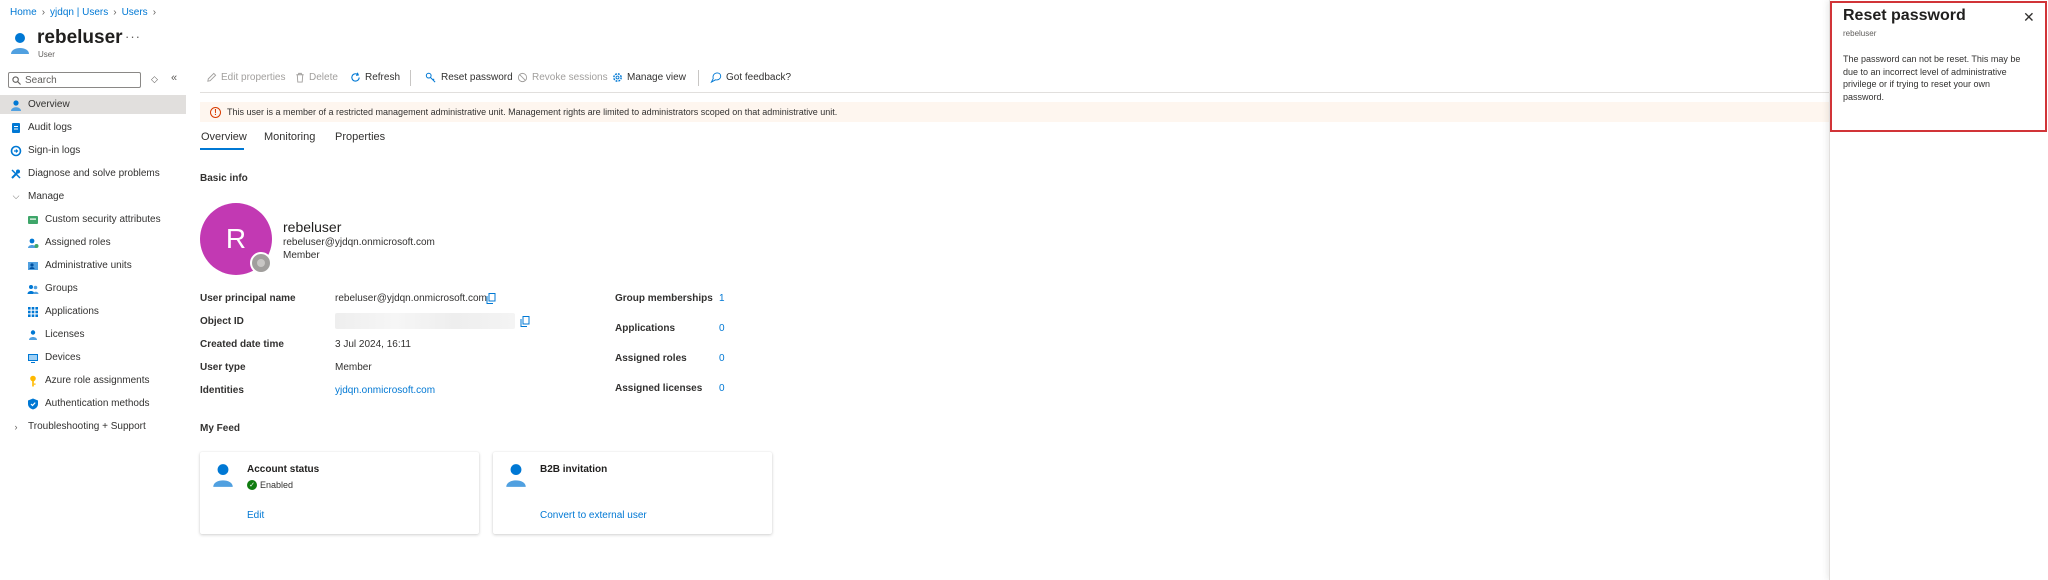 The image size is (2048, 580). What do you see at coordinates (353, 367) in the screenshot?
I see `prop-value-user-type: Member` at bounding box center [353, 367].